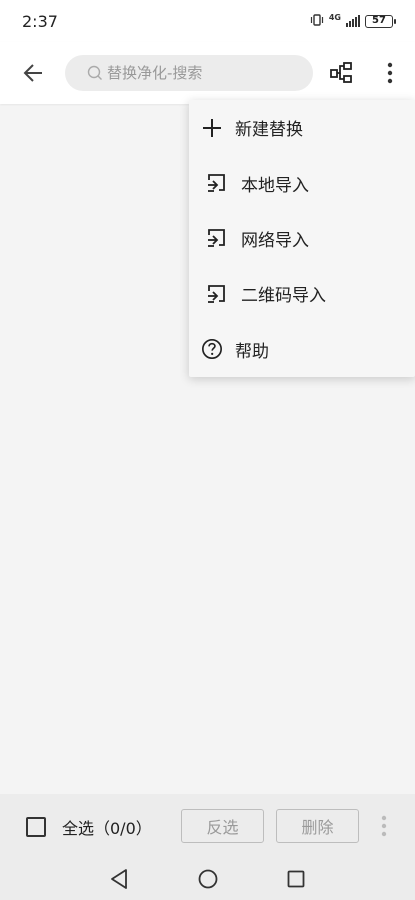  What do you see at coordinates (252, 351) in the screenshot?
I see `menu-item-label: 帮助` at bounding box center [252, 351].